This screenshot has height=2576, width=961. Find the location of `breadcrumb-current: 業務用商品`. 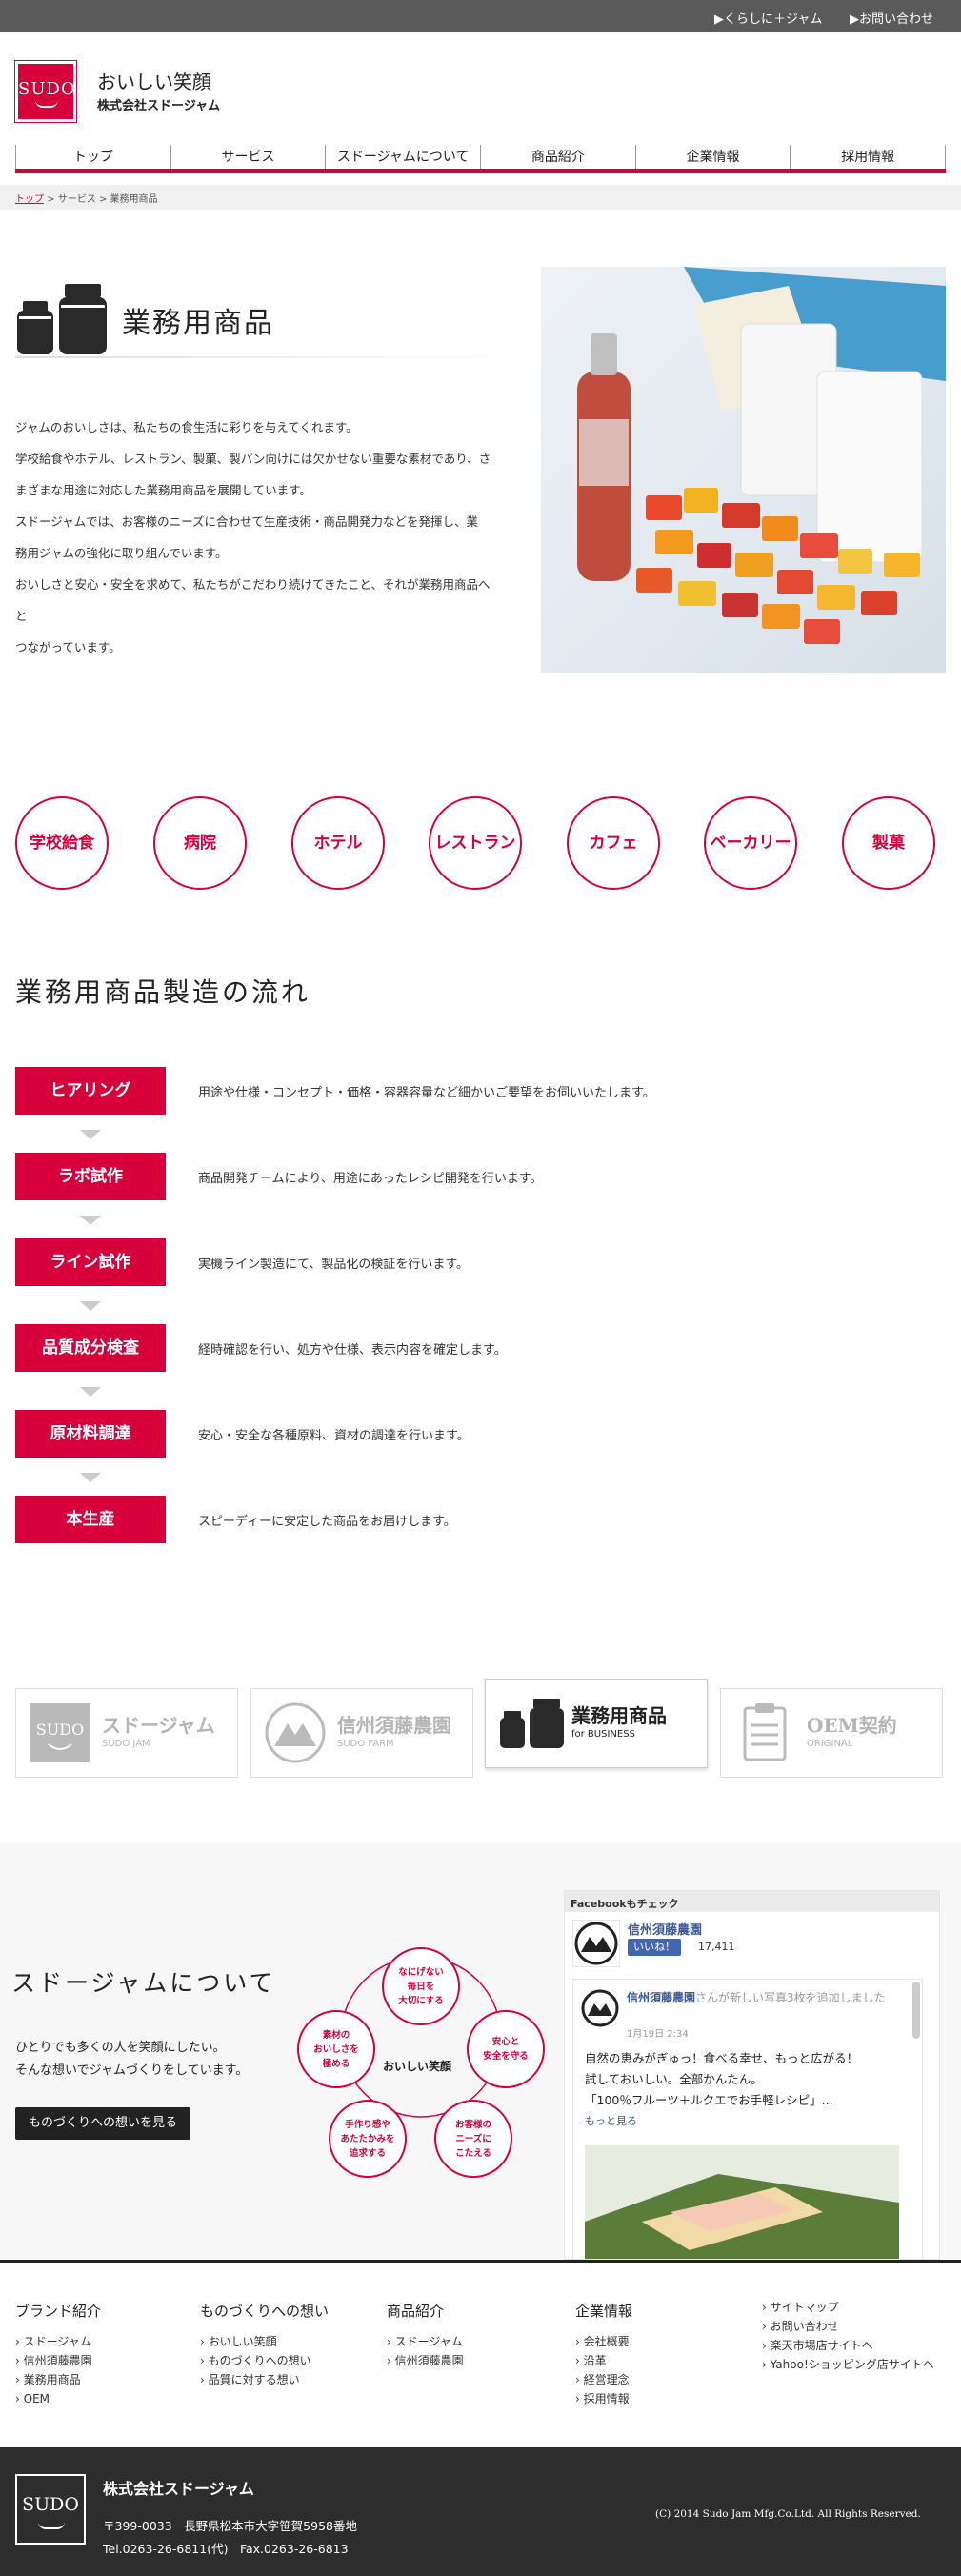

breadcrumb-current: 業務用商品 is located at coordinates (134, 199).